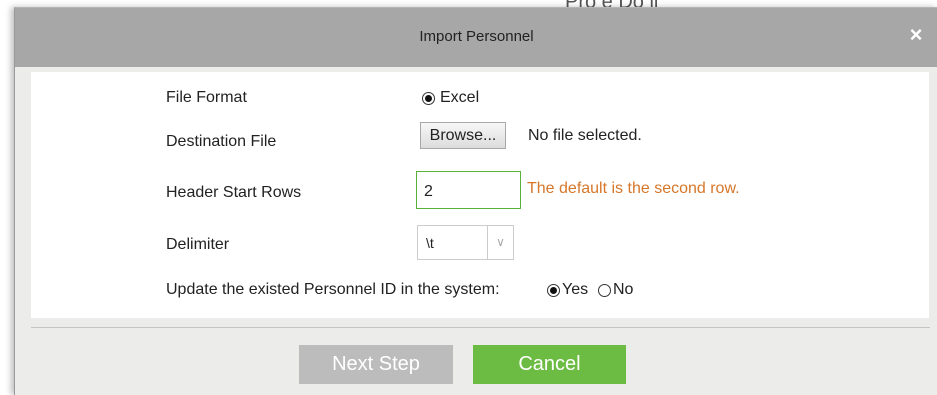 Image resolution: width=937 pixels, height=395 pixels. What do you see at coordinates (585, 135) in the screenshot?
I see `file-status-text: No file selected.` at bounding box center [585, 135].